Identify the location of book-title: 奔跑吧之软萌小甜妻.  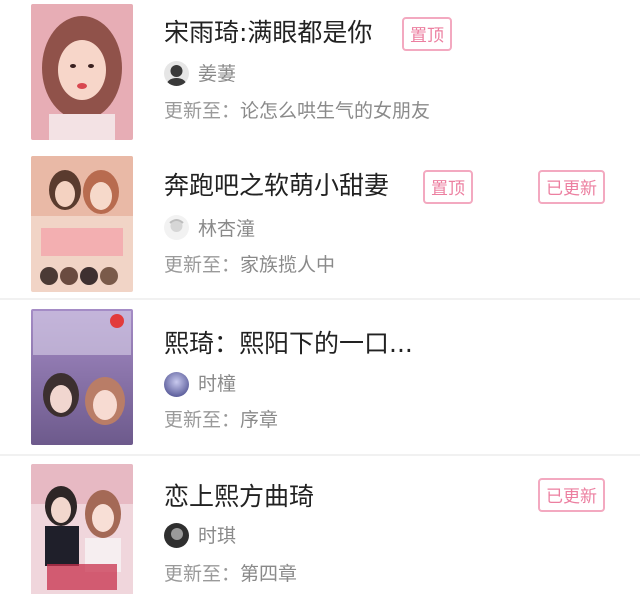
(276, 186).